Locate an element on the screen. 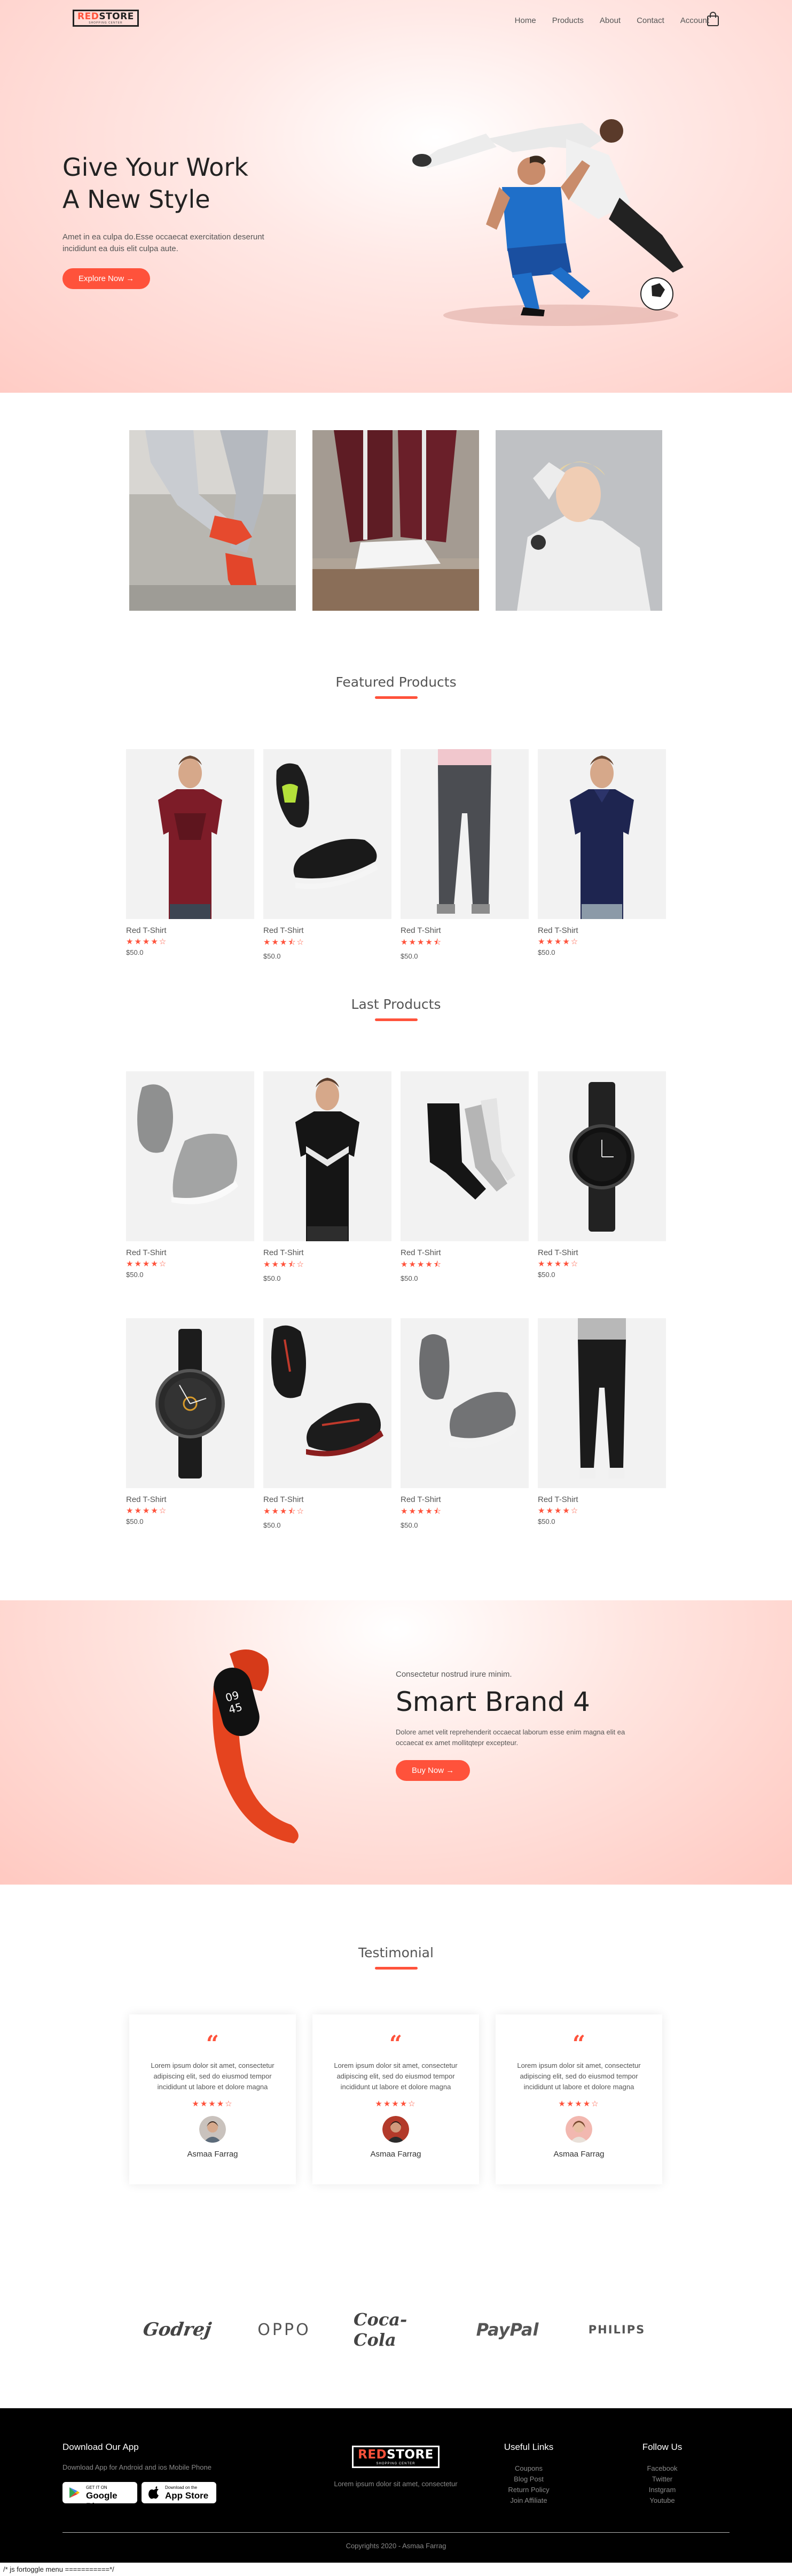 This screenshot has height=2576, width=792. offer-title: Smart Brand 4 is located at coordinates (493, 1701).